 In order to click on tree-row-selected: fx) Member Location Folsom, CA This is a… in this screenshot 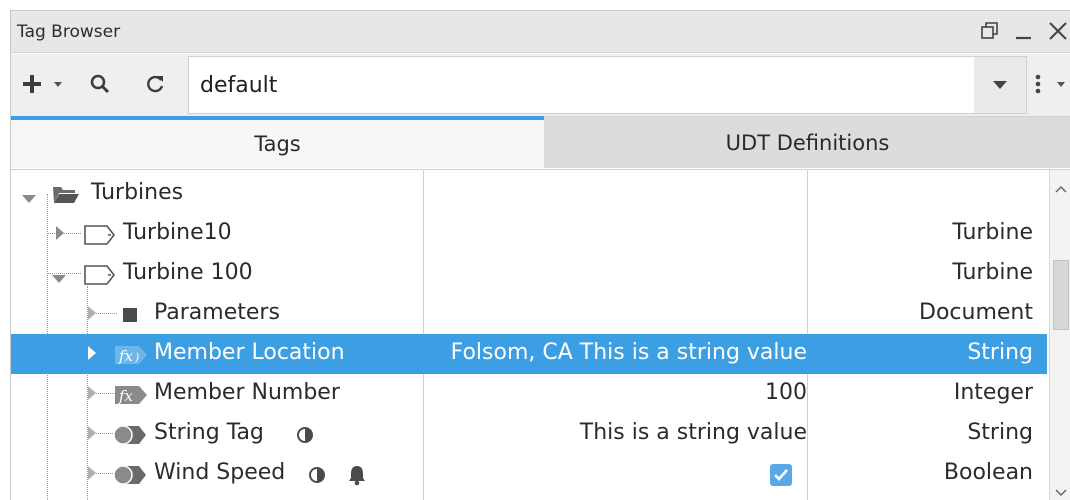, I will do `click(529, 354)`.